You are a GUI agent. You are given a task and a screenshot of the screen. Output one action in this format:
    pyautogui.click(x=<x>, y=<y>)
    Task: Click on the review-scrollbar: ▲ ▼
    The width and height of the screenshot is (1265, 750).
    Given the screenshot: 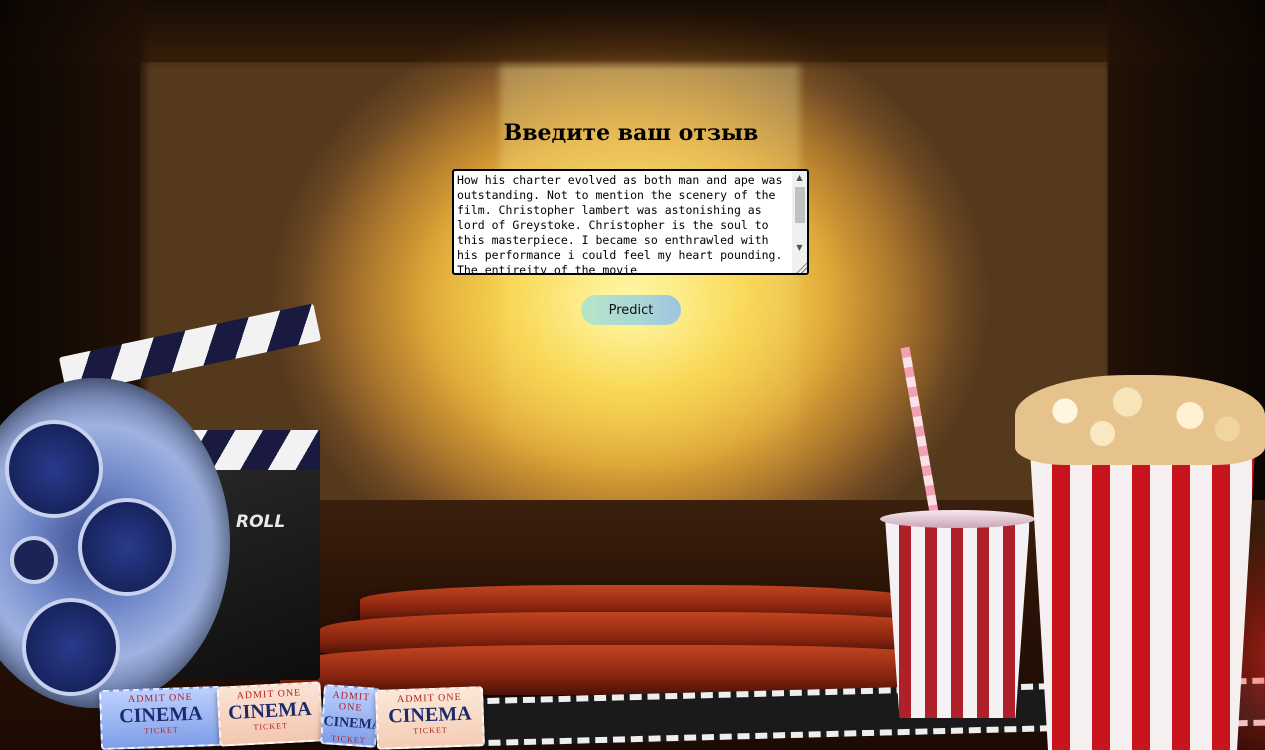 What is the action you would take?
    pyautogui.click(x=799, y=222)
    